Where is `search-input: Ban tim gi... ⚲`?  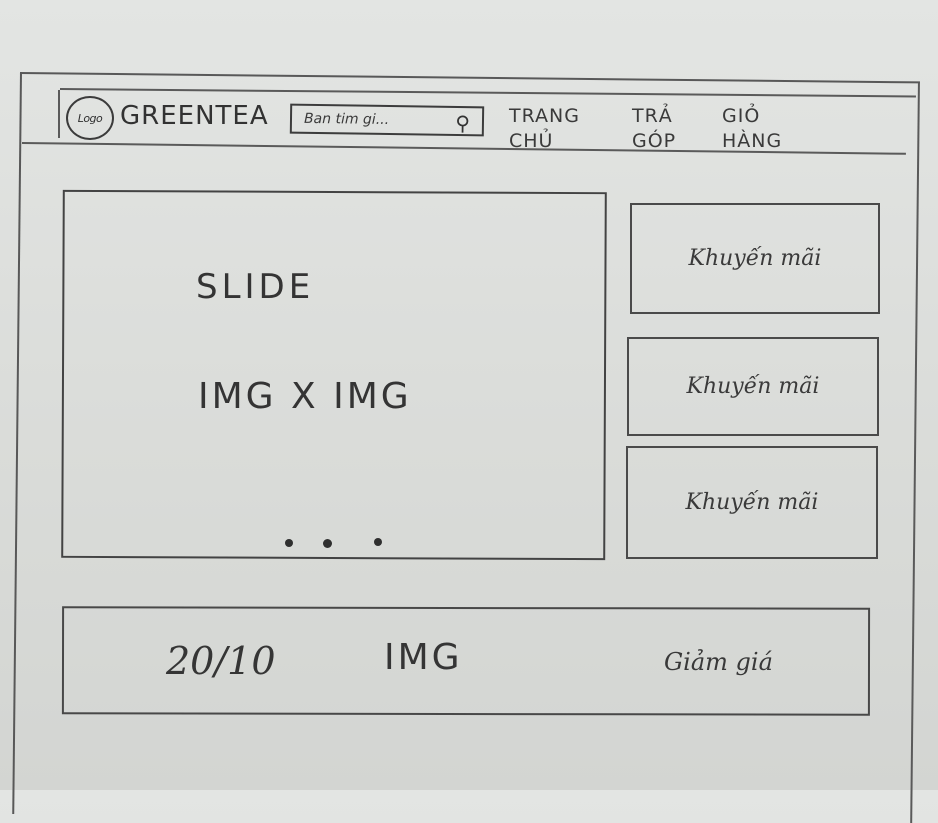 search-input: Ban tim gi... ⚲ is located at coordinates (387, 120).